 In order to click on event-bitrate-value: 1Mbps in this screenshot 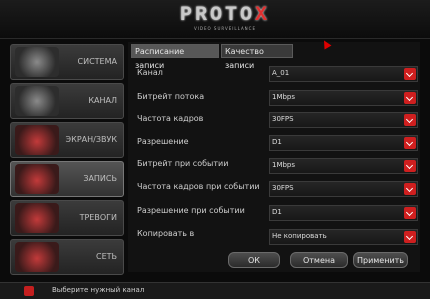, I will do `click(284, 165)`.